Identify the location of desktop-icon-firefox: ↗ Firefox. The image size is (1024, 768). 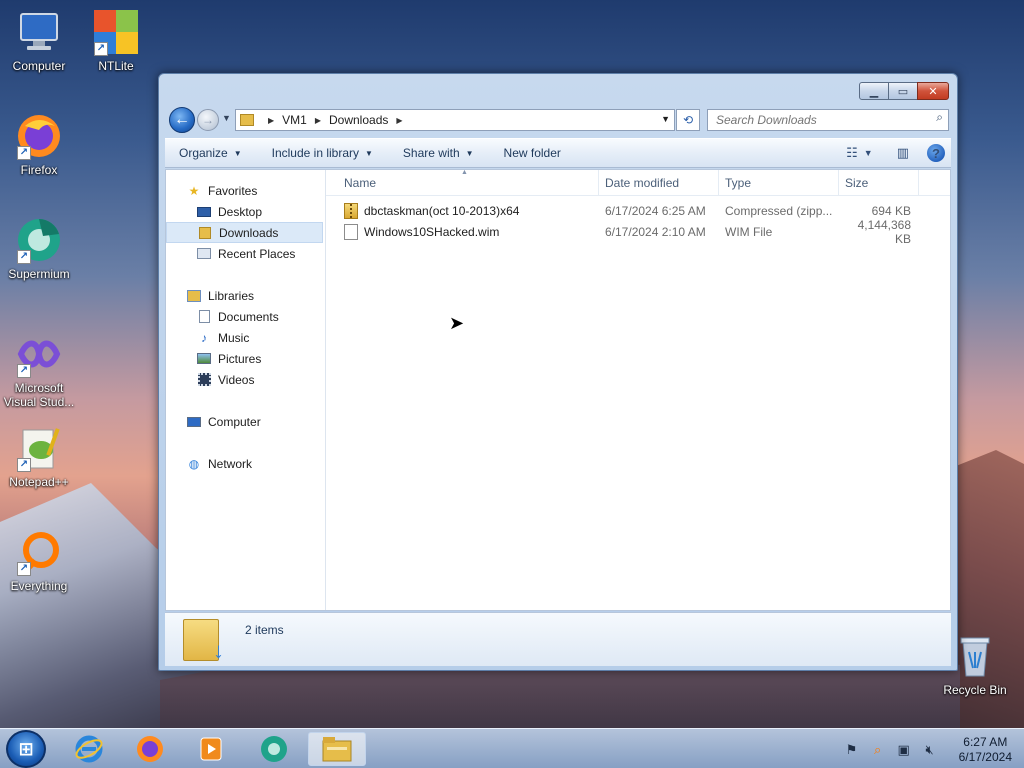
(39, 144).